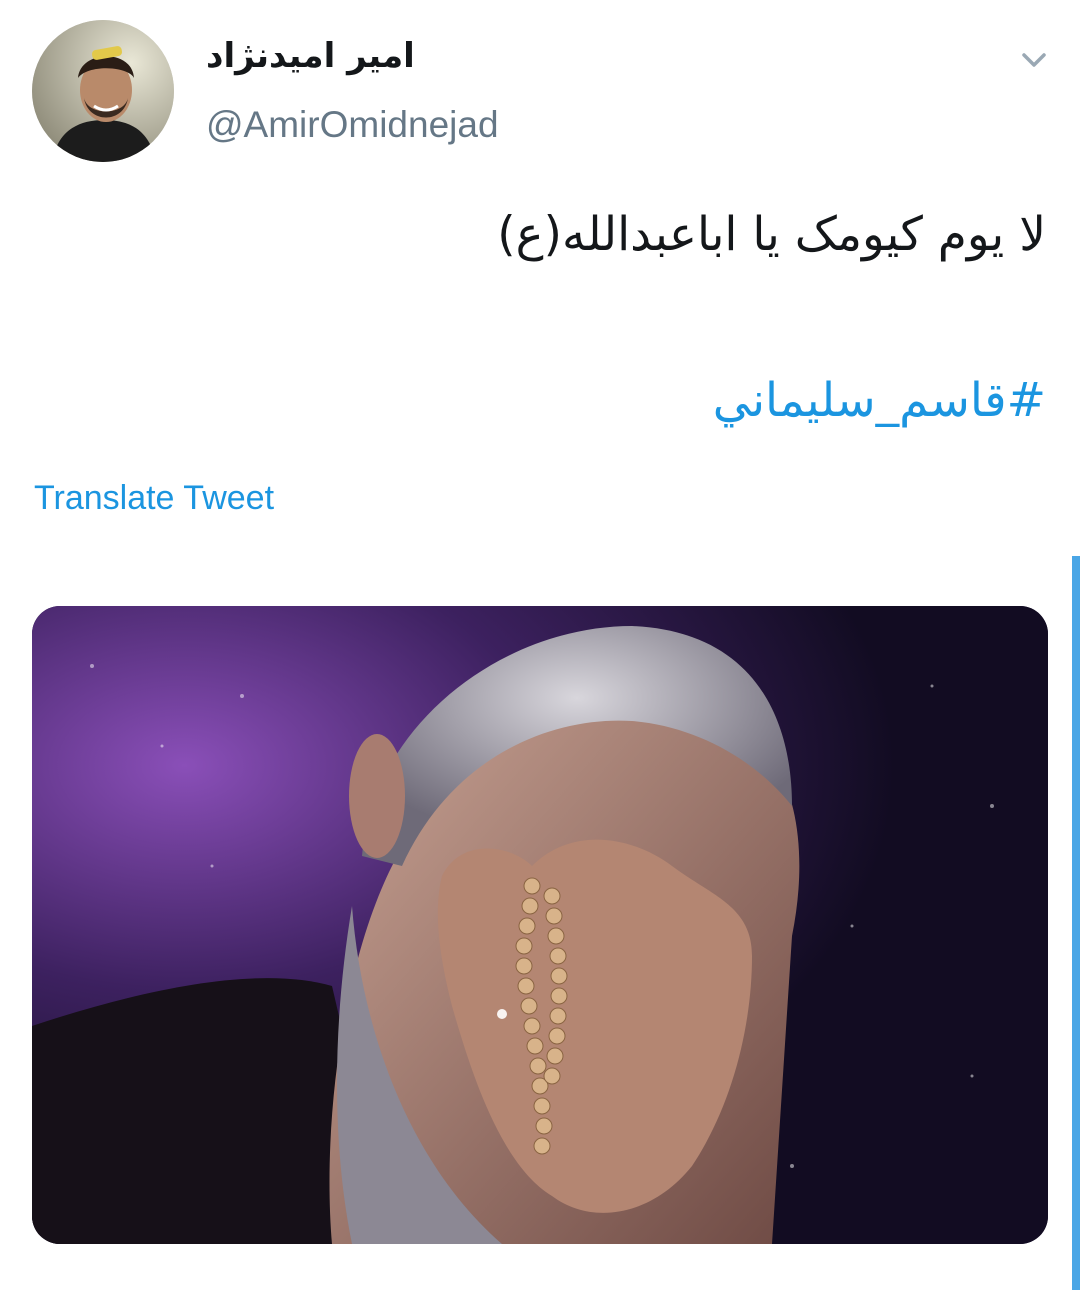  I want to click on author-display-name: امیر امیدنژاد, so click(310, 56).